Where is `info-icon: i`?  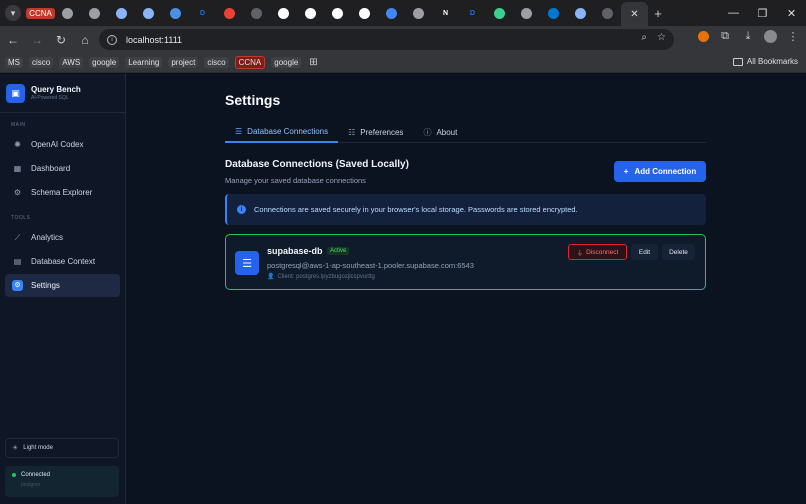 info-icon: i is located at coordinates (241, 209).